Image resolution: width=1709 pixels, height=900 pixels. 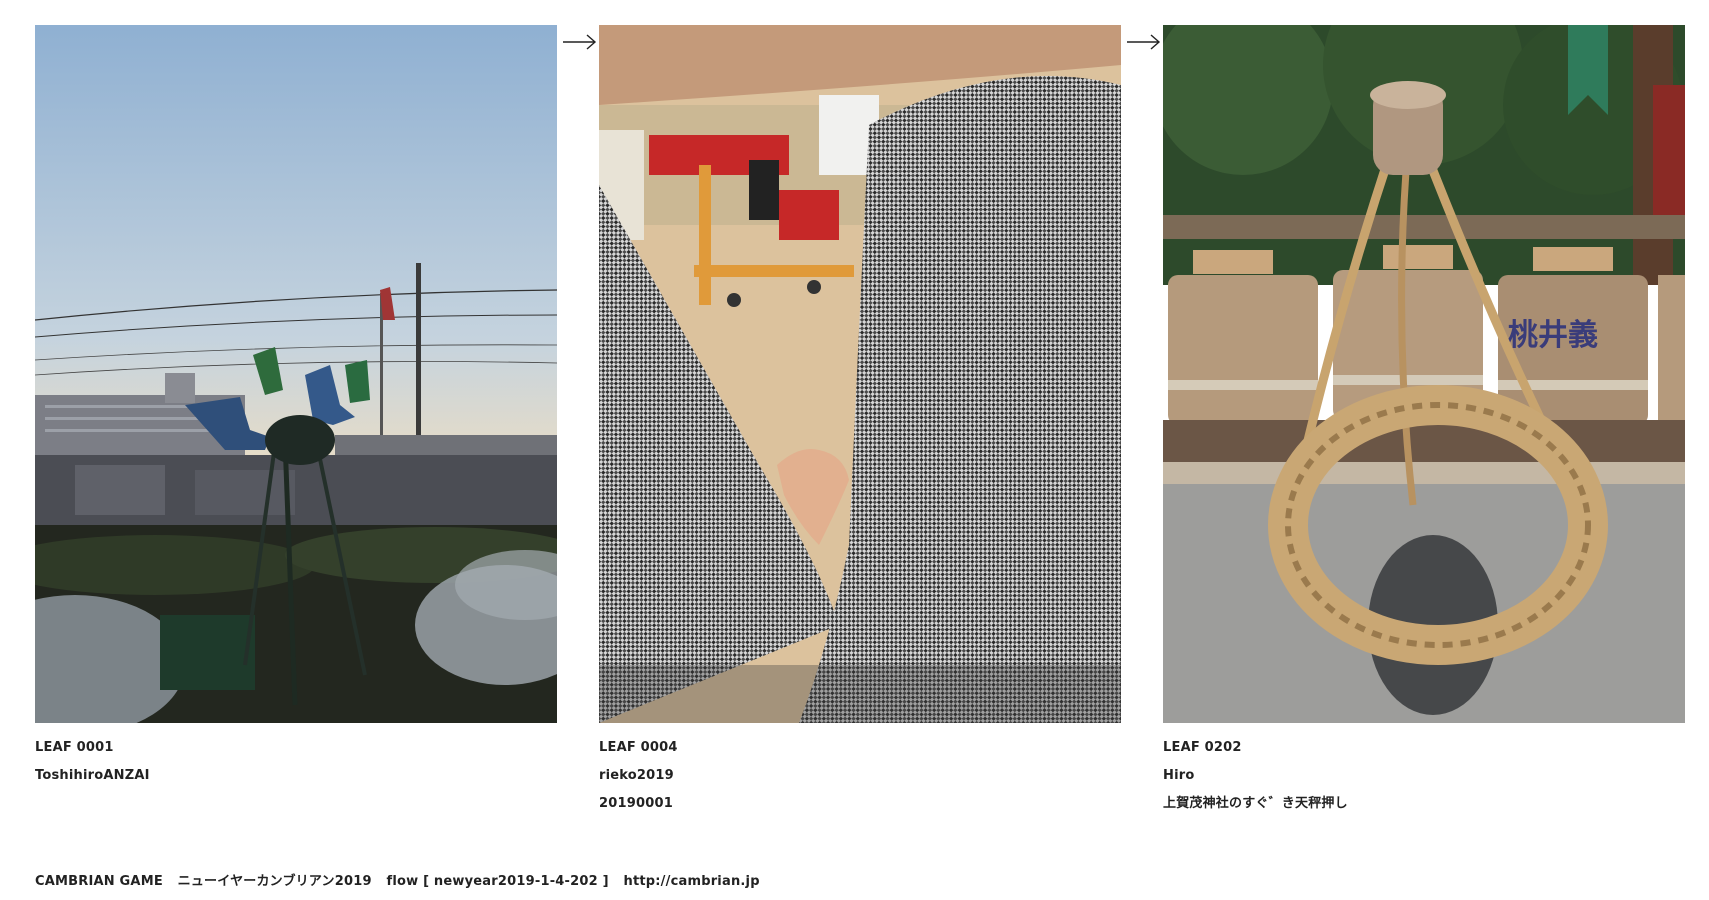 What do you see at coordinates (691, 881) in the screenshot?
I see `footer-site-link: http://cambrian.jp` at bounding box center [691, 881].